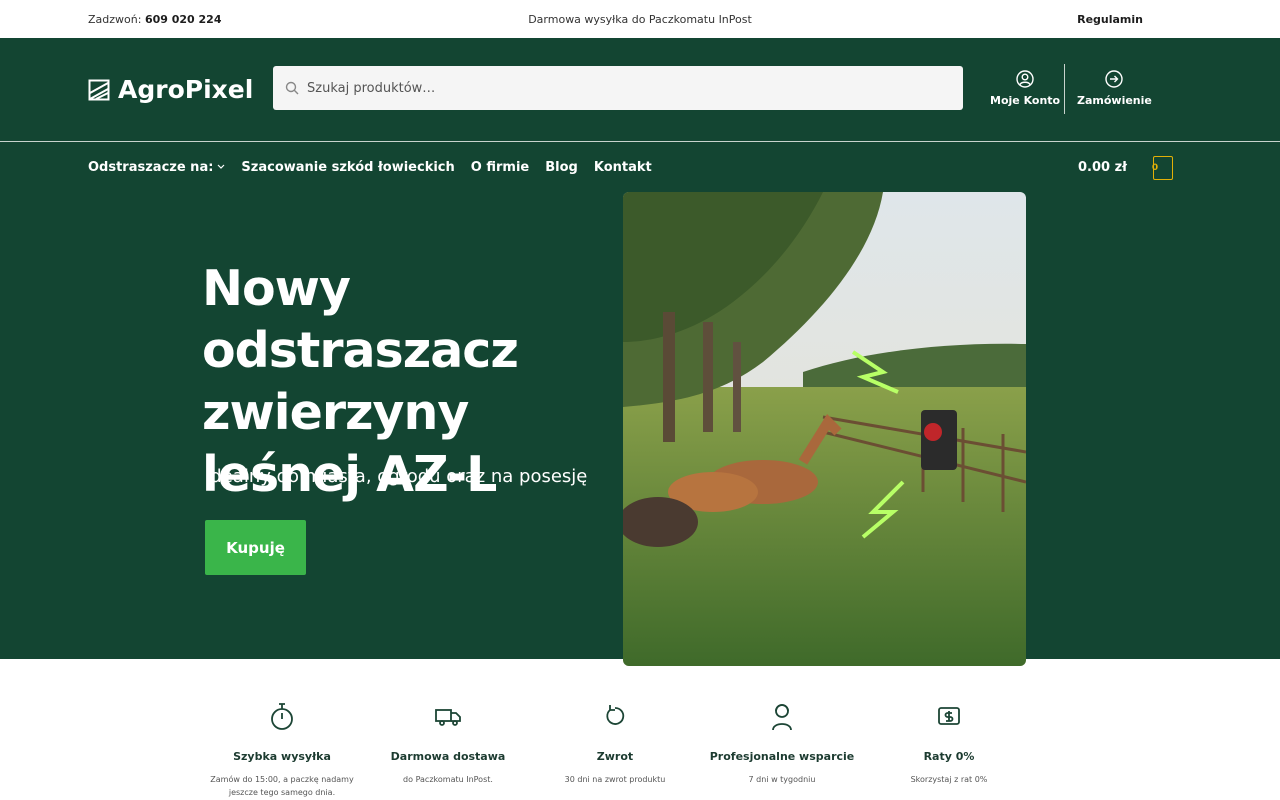 Image resolution: width=1280 pixels, height=800 pixels. Describe the element at coordinates (1155, 168) in the screenshot. I see `cart-count: 0` at that location.